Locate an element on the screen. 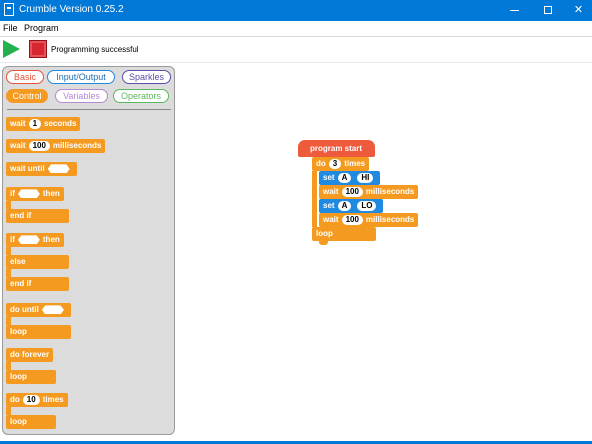 The image size is (592, 444). category-input-output: Input/Output is located at coordinates (81, 77).